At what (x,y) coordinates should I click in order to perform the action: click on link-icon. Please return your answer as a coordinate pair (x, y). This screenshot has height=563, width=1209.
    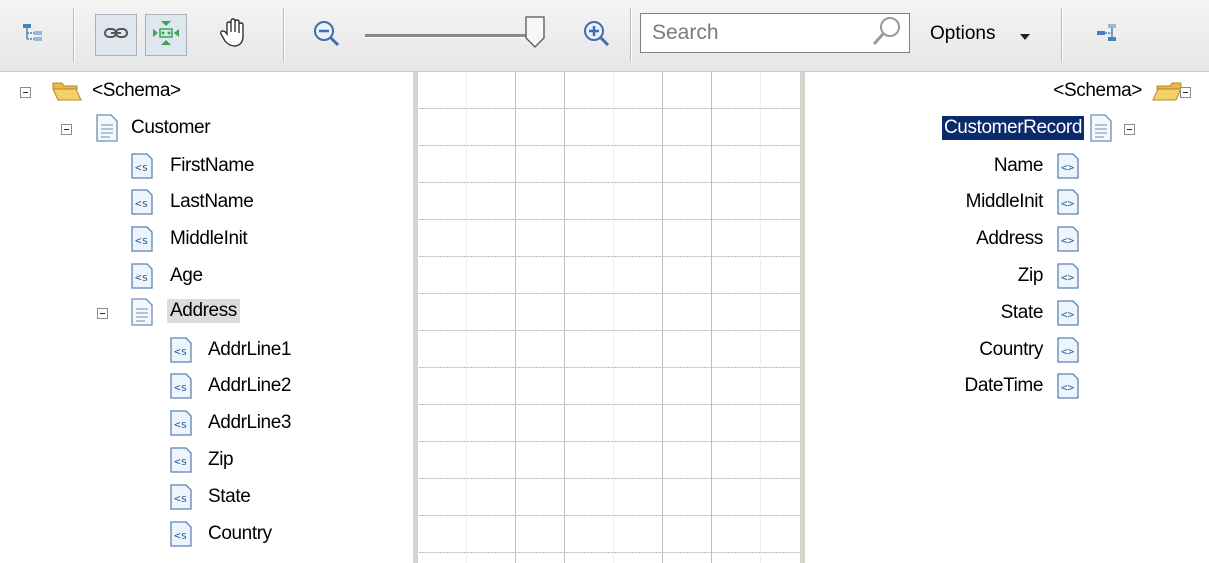
    Looking at the image, I should click on (116, 35).